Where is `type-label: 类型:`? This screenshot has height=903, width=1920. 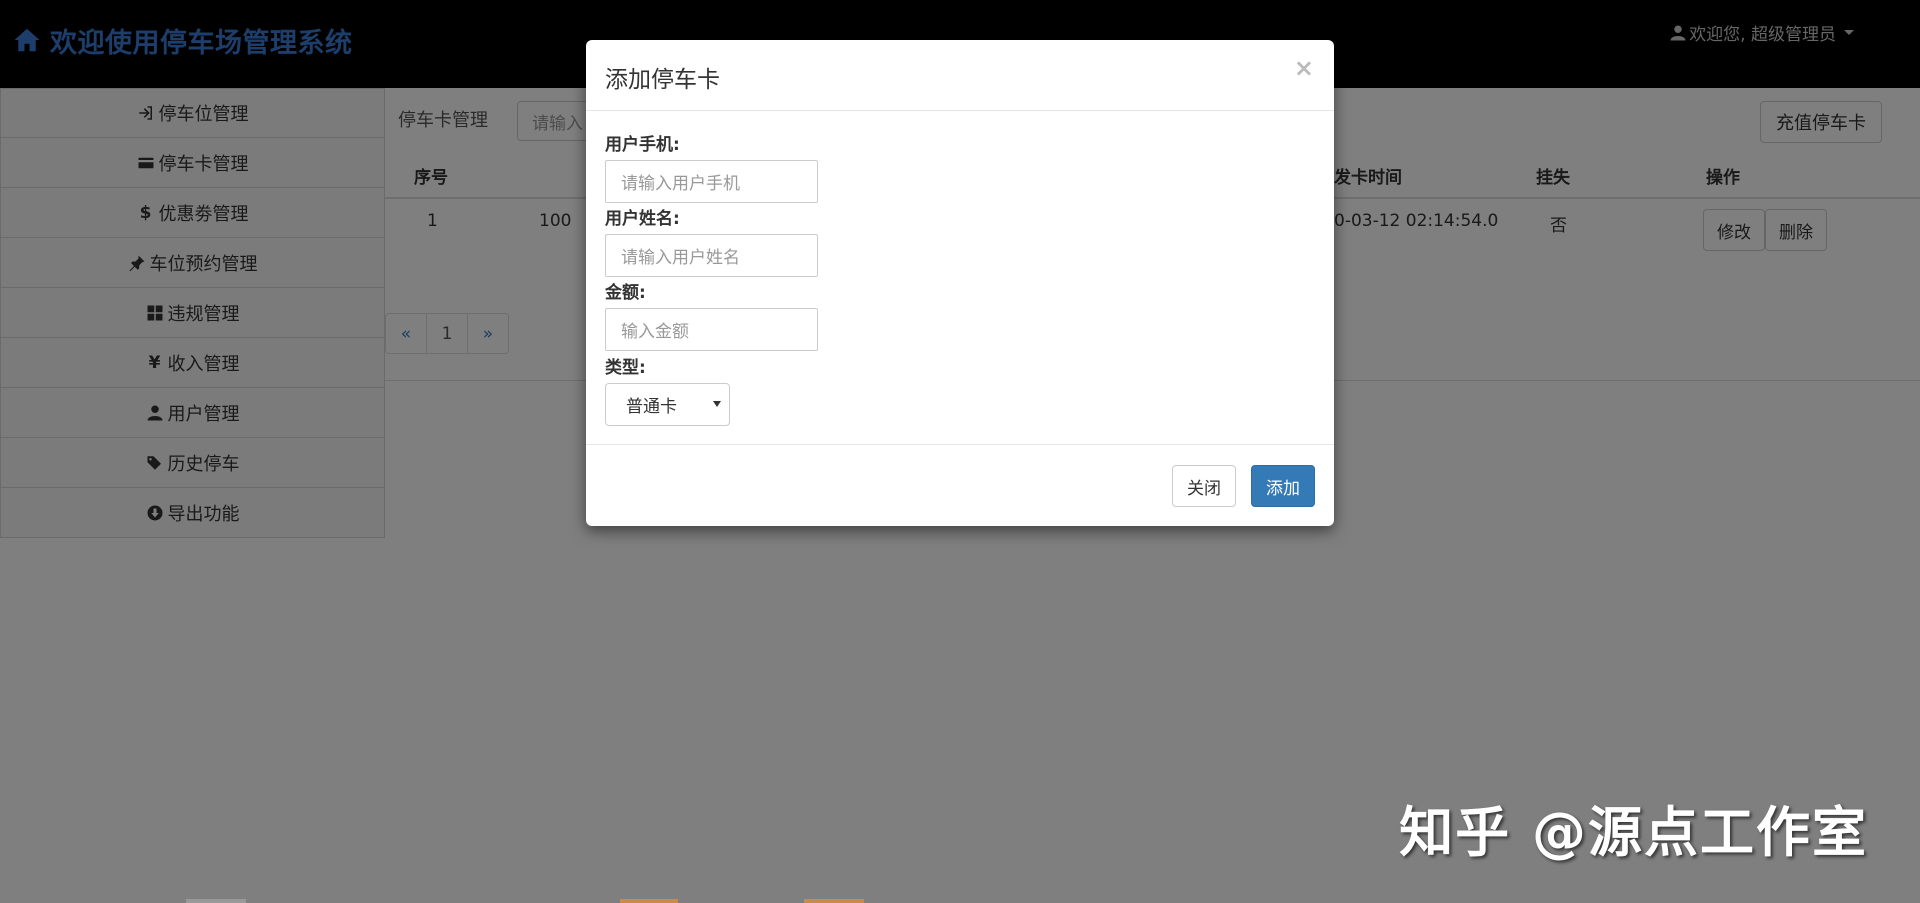
type-label: 类型: is located at coordinates (625, 368).